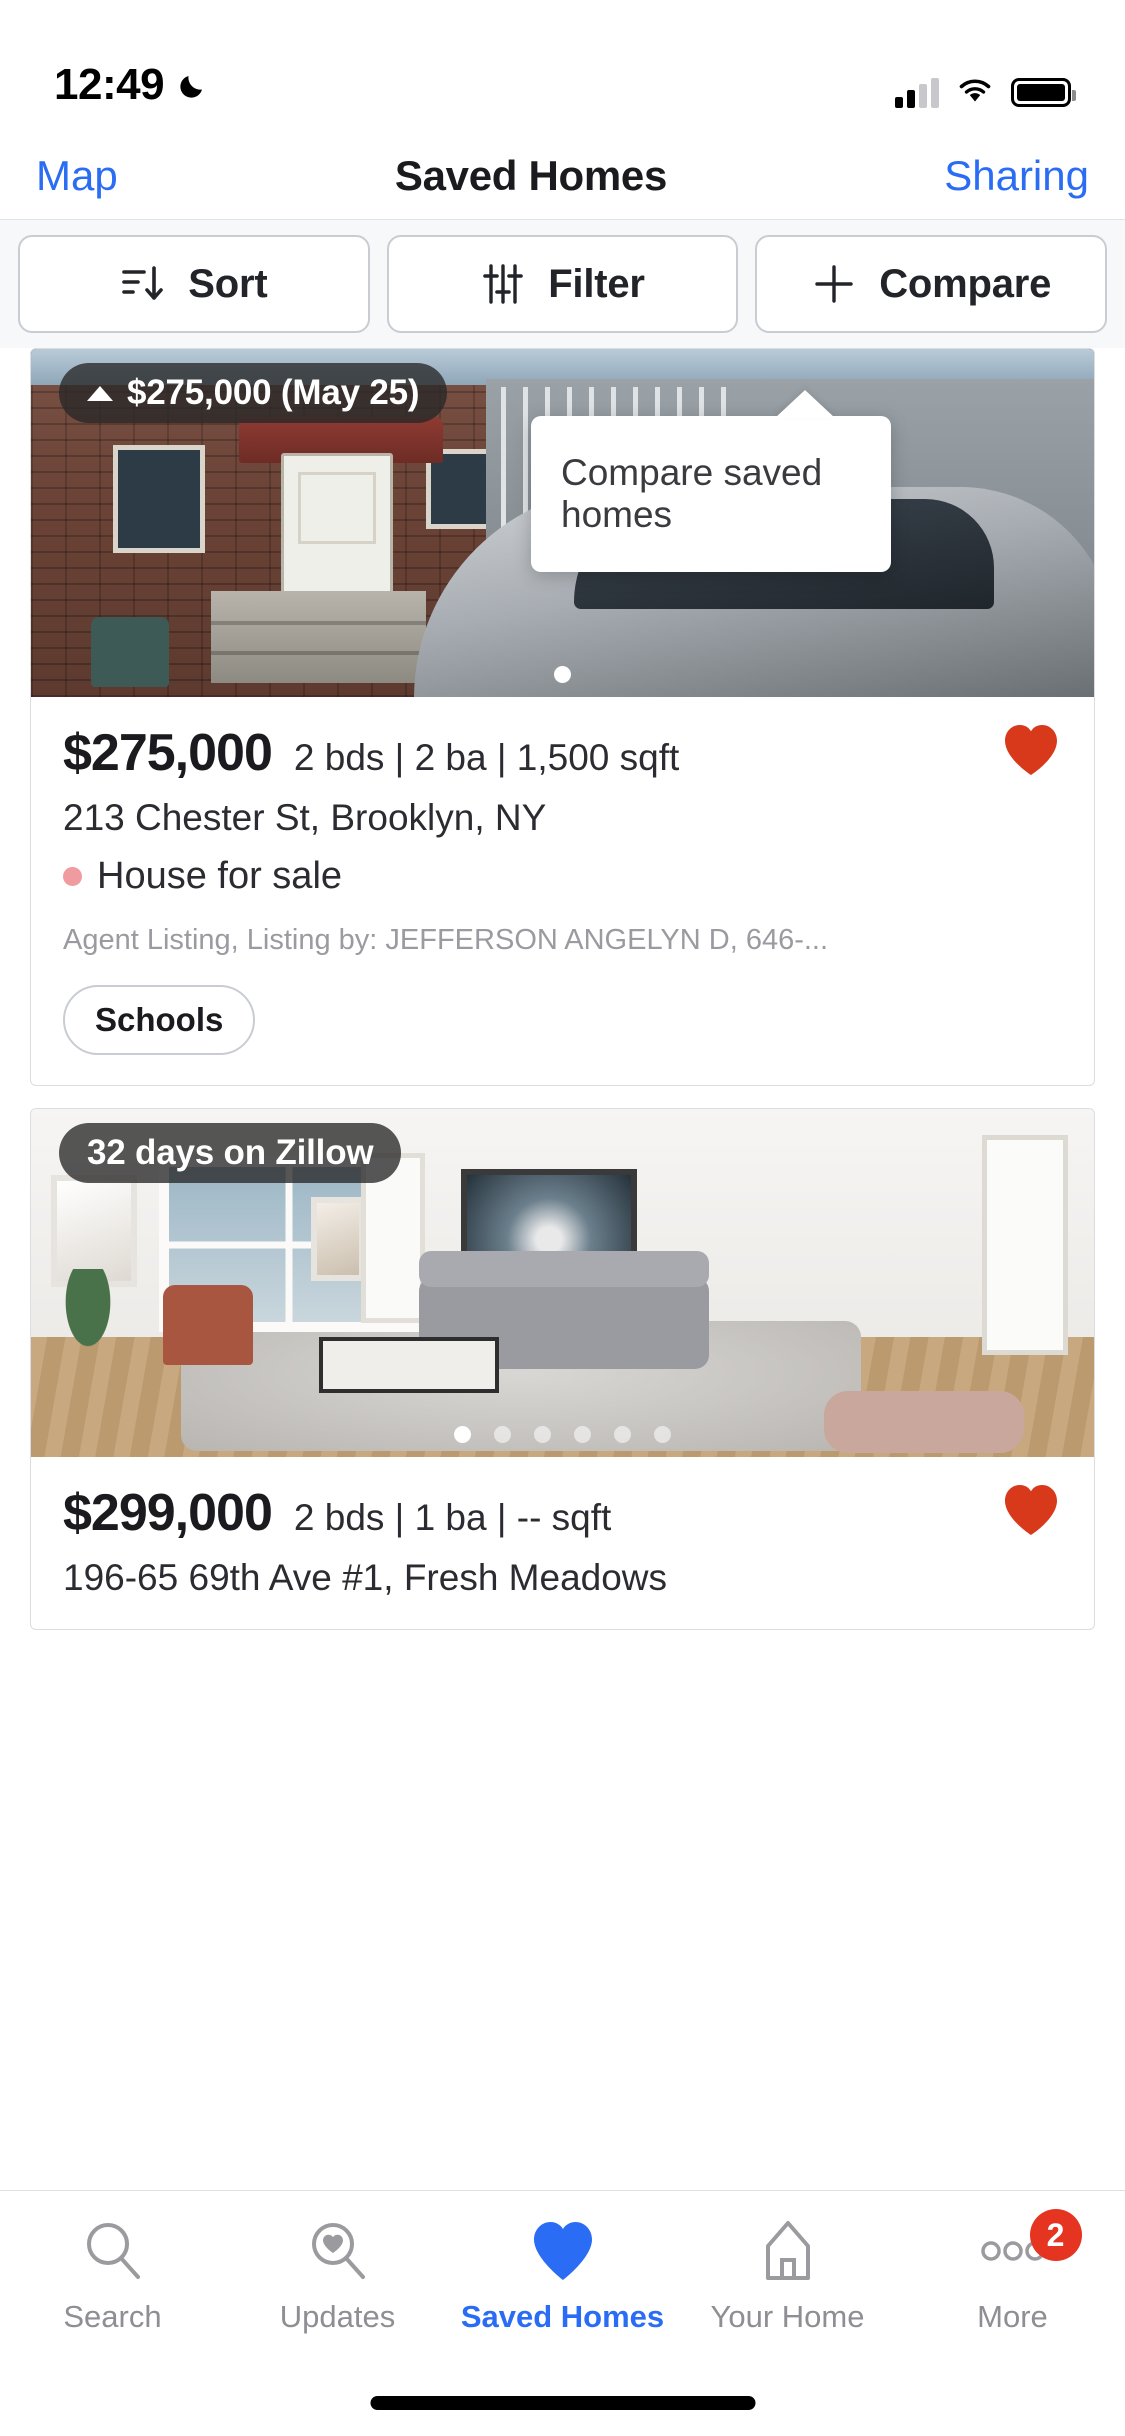 Image resolution: width=1125 pixels, height=2436 pixels. Describe the element at coordinates (975, 92) in the screenshot. I see `wifi-icon` at that location.